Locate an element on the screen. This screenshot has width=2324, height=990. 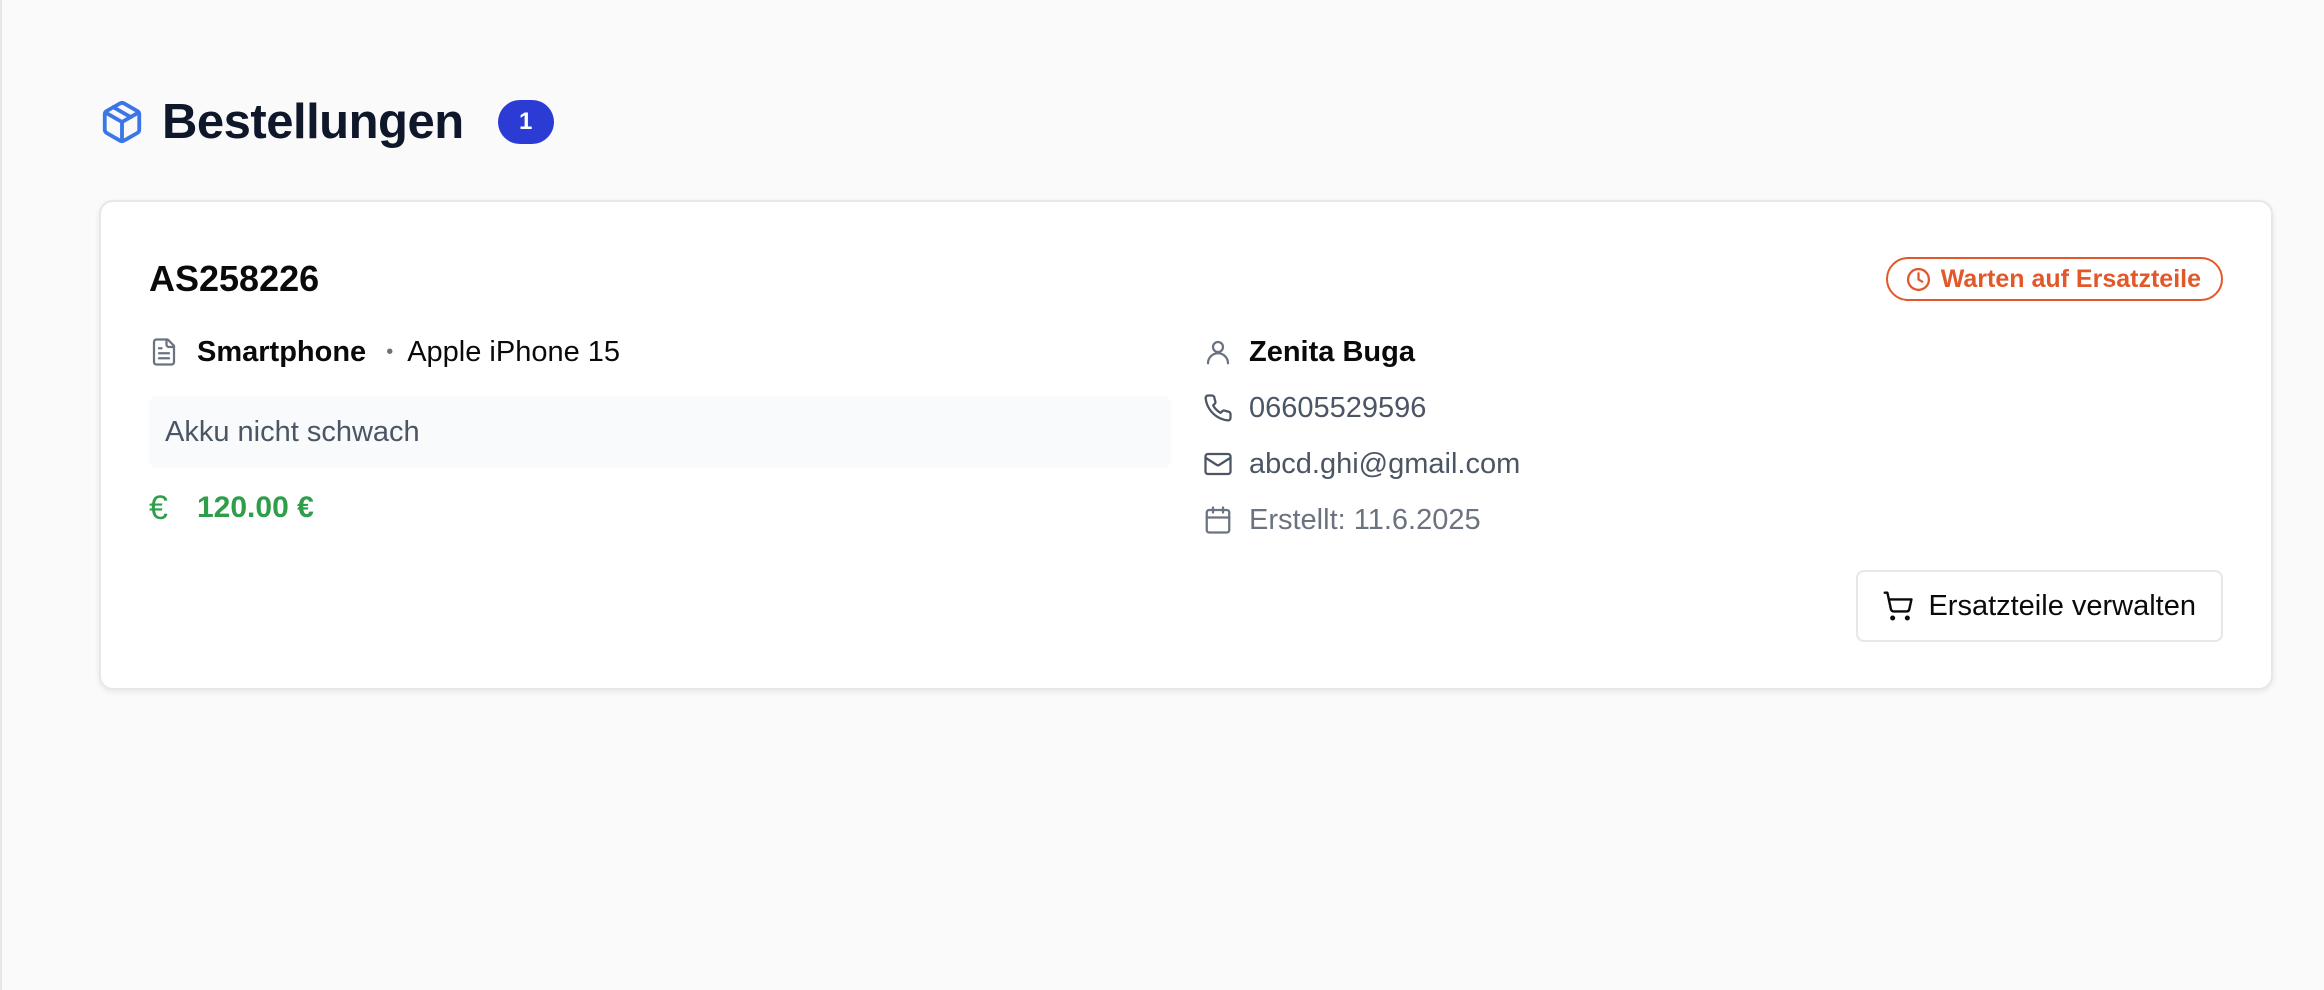
customer-phone: 06605529596 is located at coordinates (1338, 407).